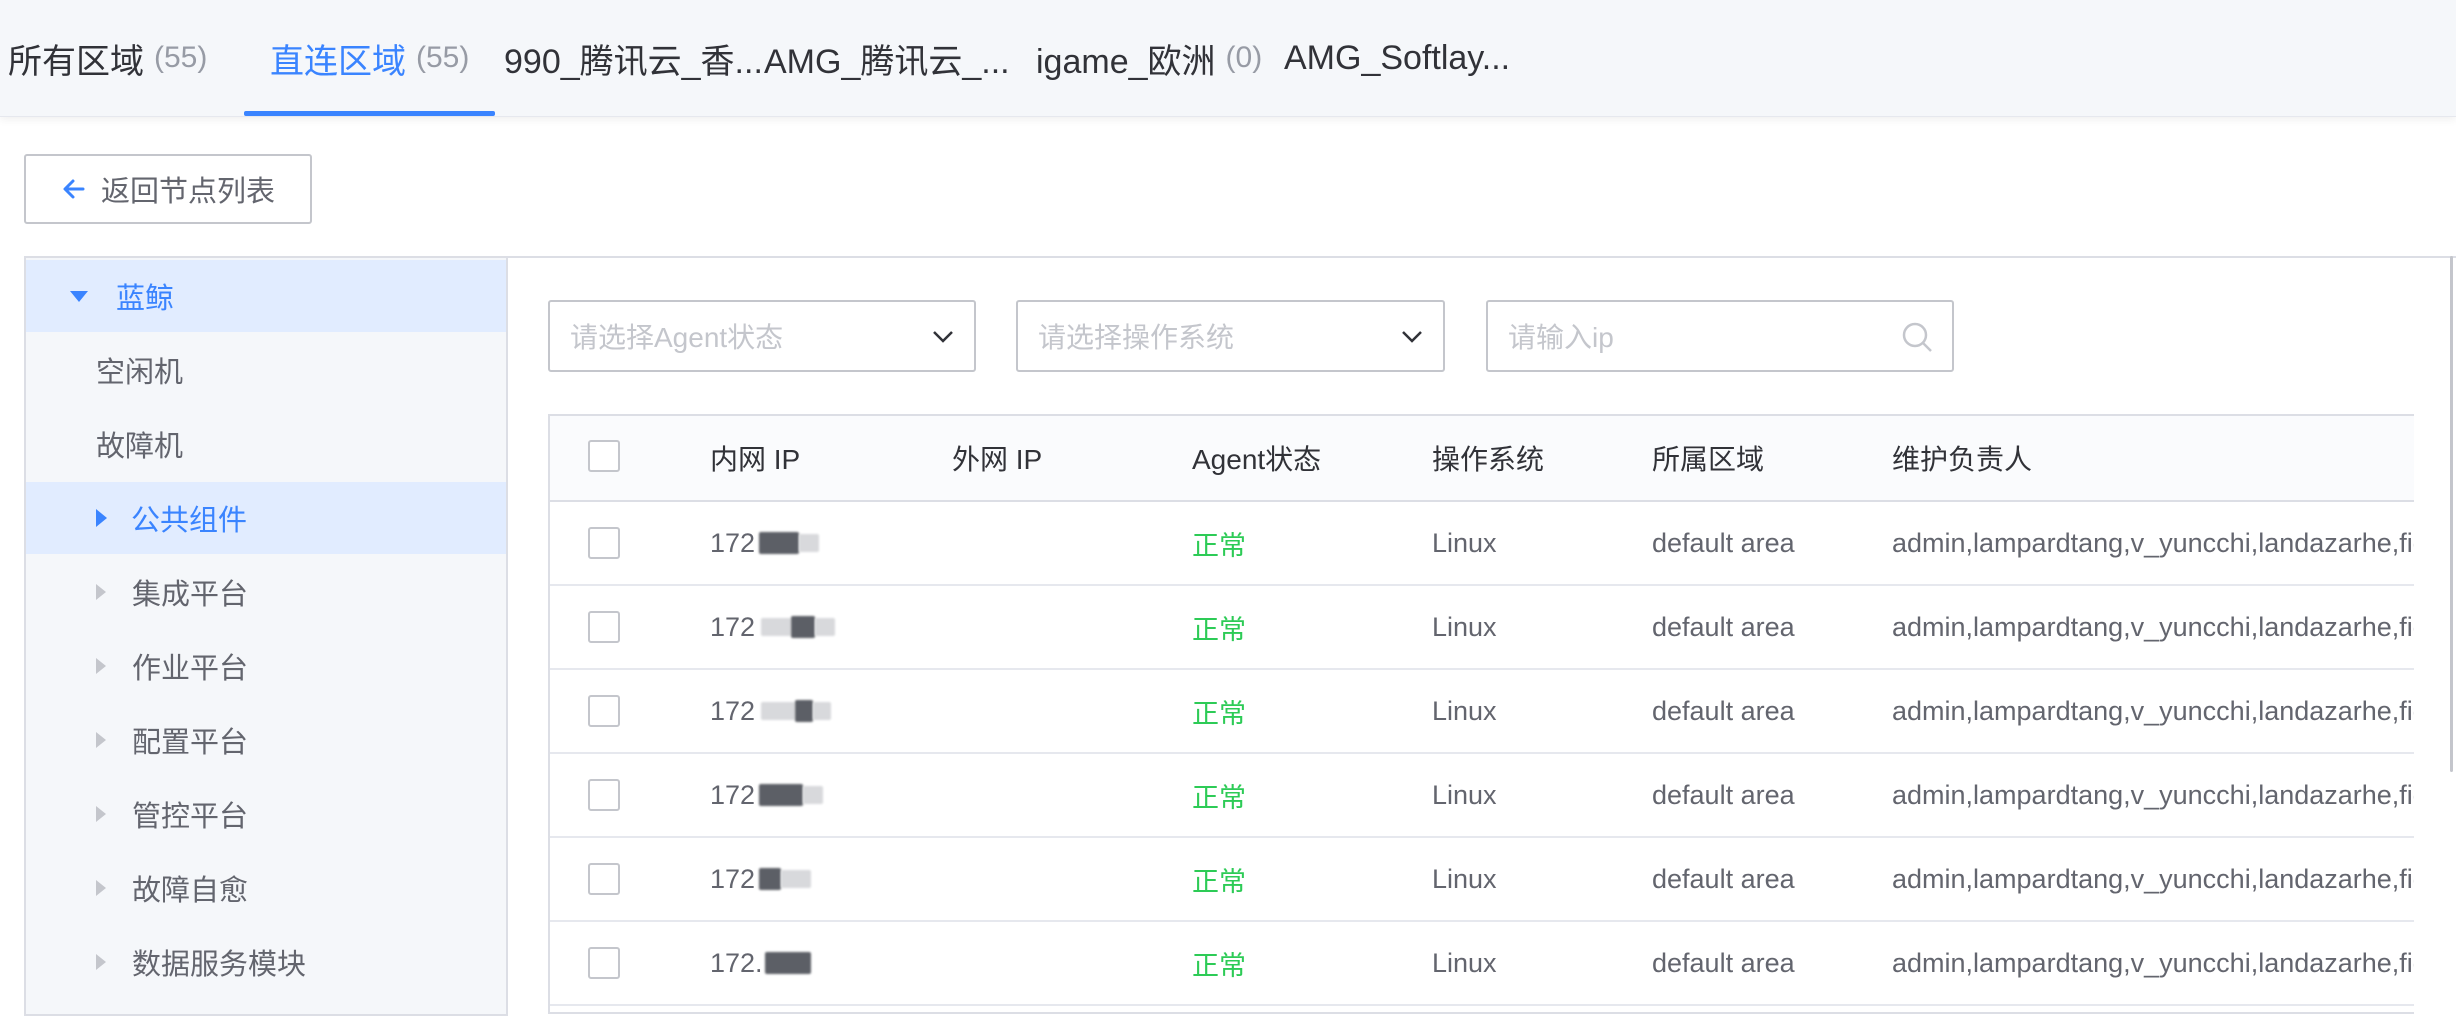 This screenshot has width=2456, height=1016. Describe the element at coordinates (266, 666) in the screenshot. I see `tree-node-job-platform: 作业平台` at that location.